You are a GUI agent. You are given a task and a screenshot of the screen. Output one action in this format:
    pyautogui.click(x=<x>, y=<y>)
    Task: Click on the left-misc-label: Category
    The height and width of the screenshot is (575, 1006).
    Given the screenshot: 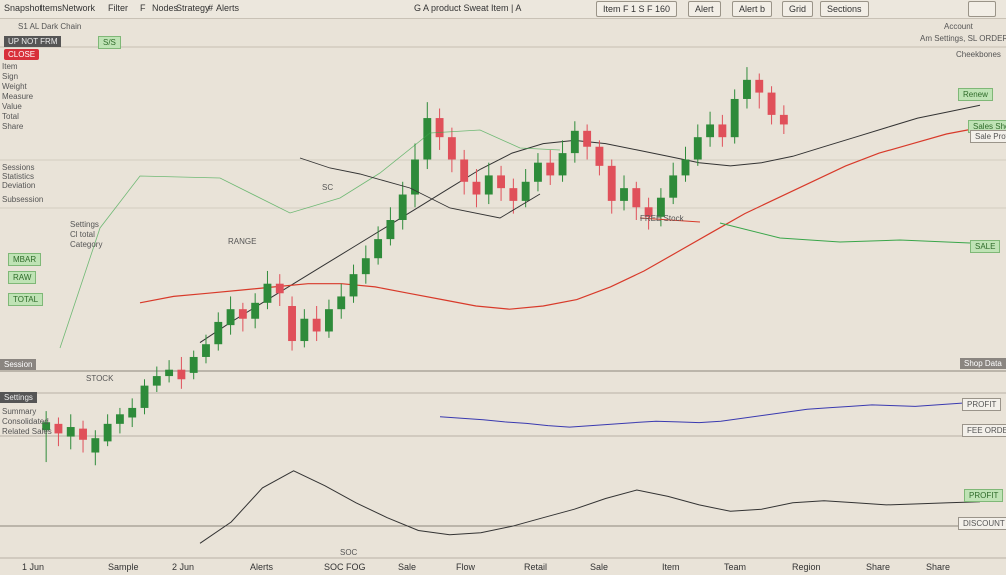 What is the action you would take?
    pyautogui.click(x=86, y=244)
    